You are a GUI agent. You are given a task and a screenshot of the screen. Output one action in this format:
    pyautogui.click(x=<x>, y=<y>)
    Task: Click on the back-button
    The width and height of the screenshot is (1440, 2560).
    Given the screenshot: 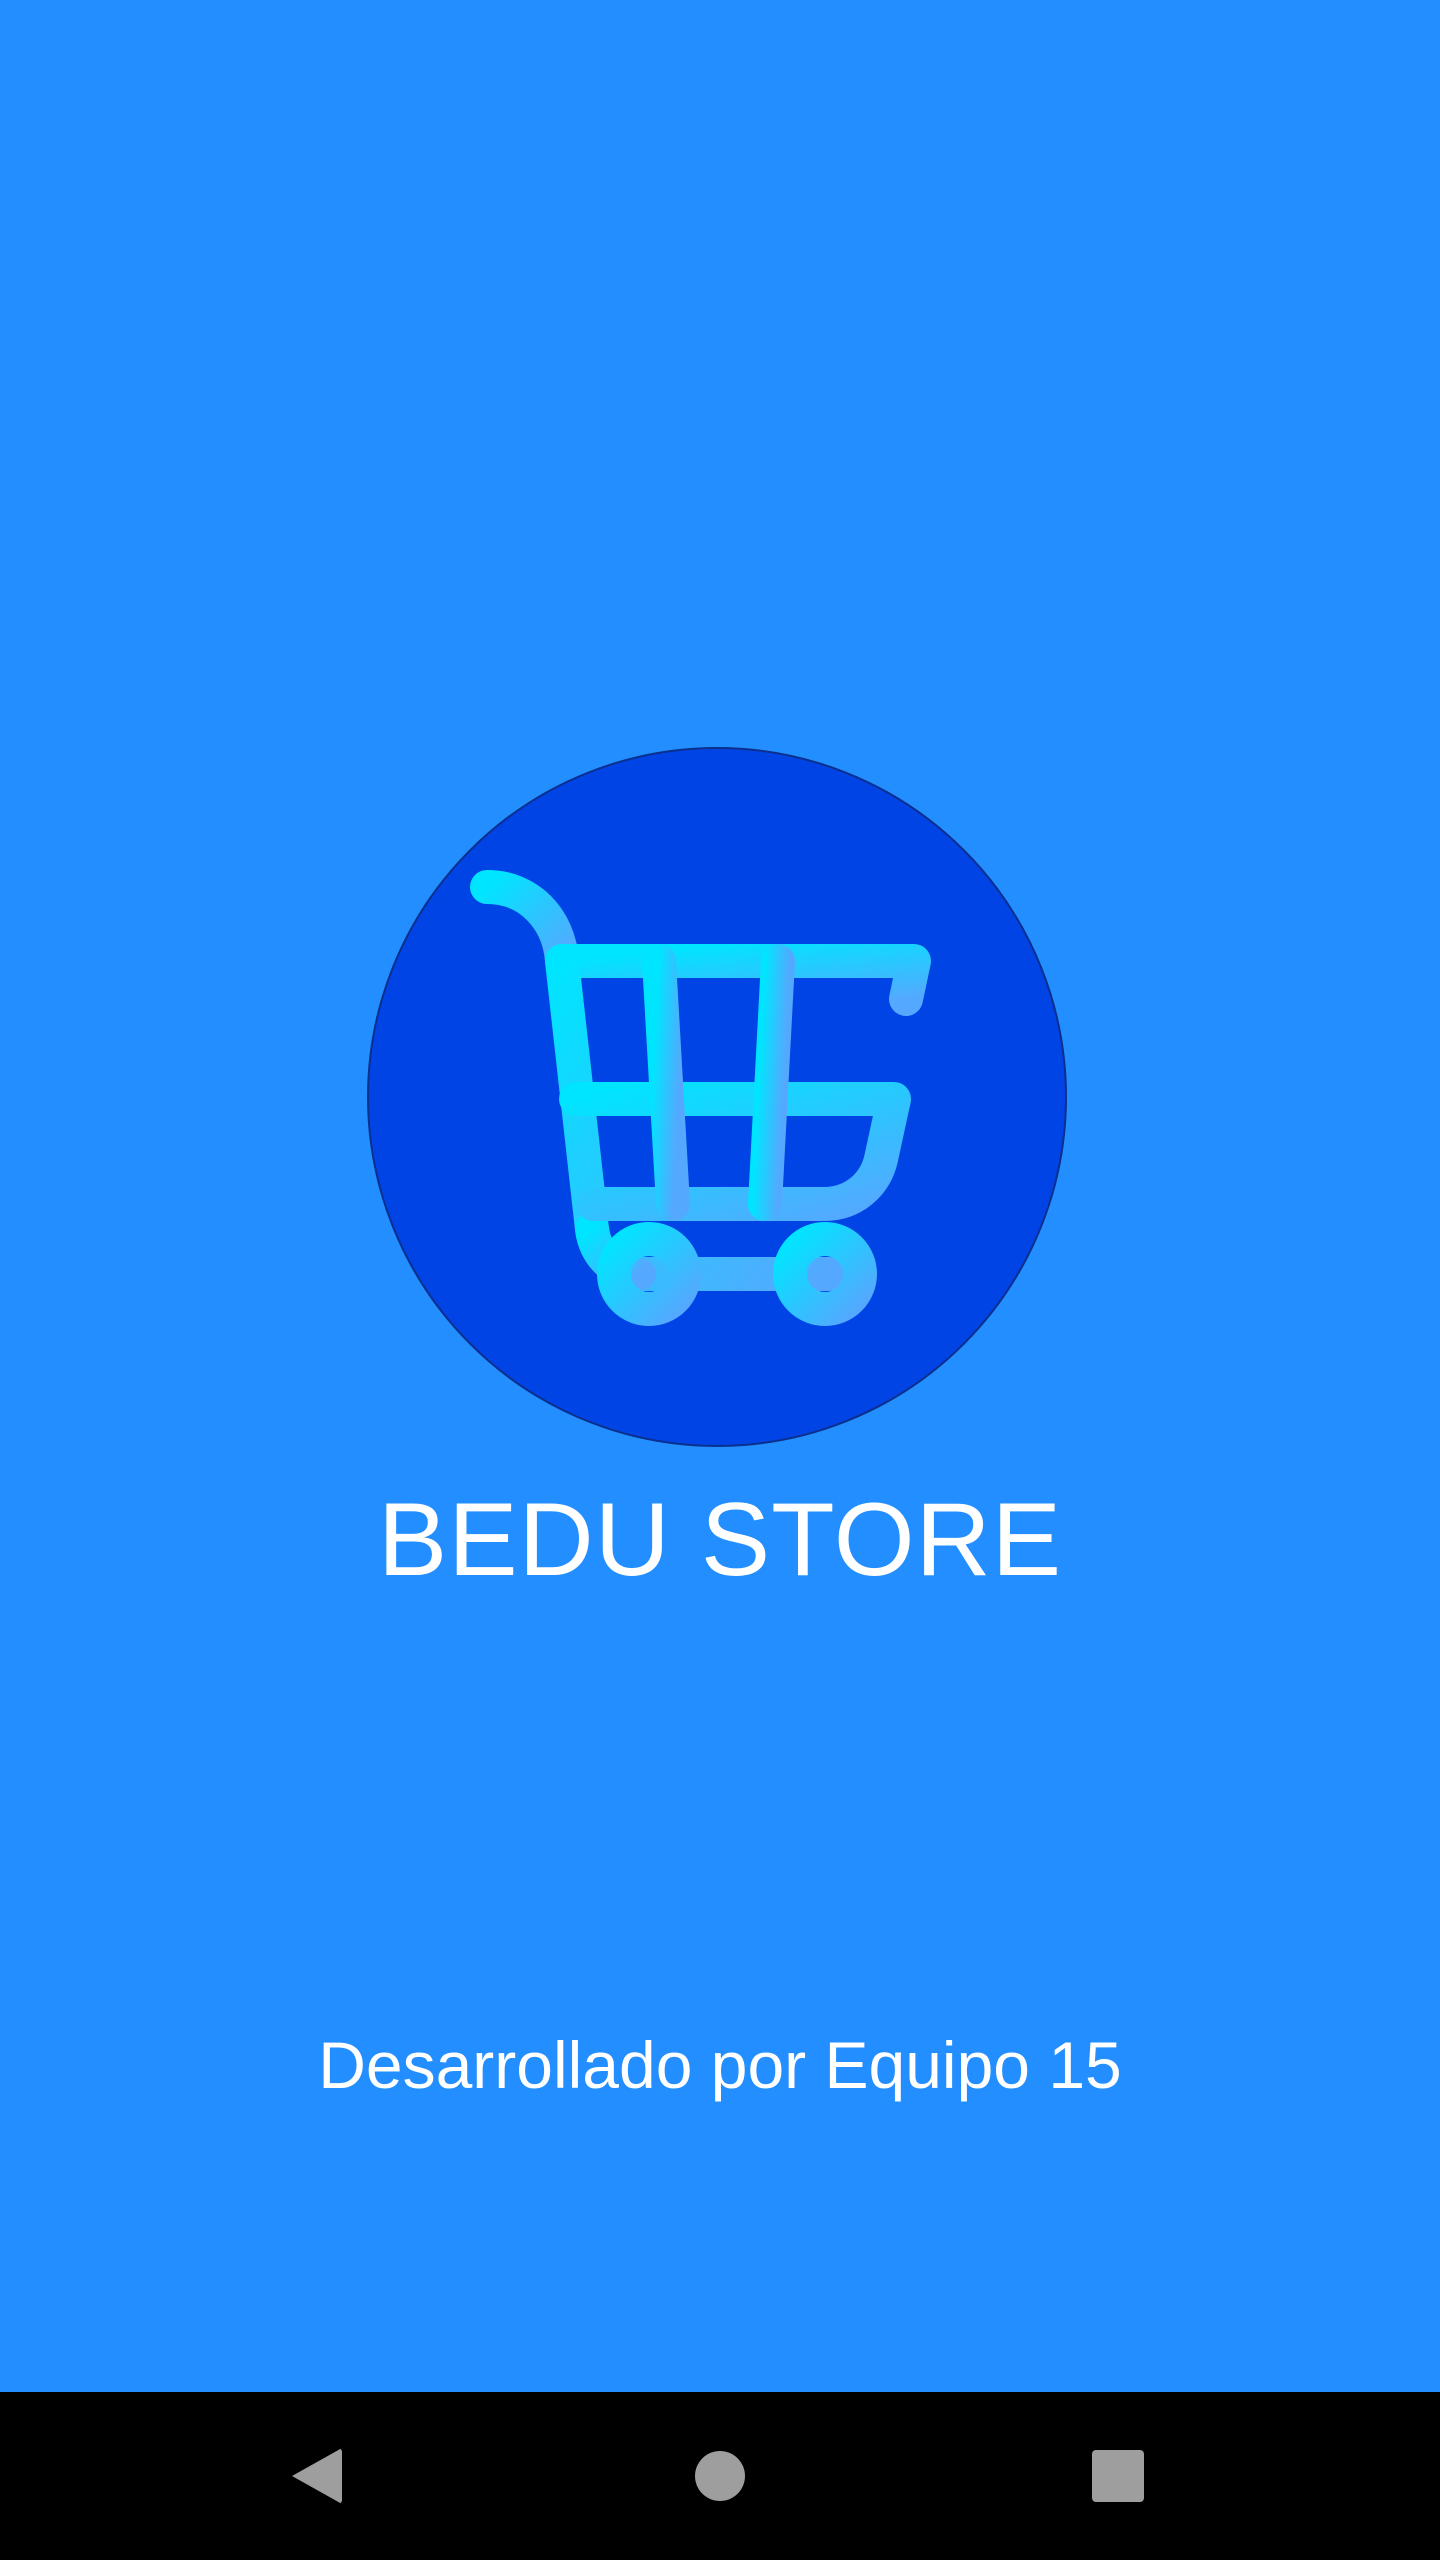 What is the action you would take?
    pyautogui.click(x=317, y=2476)
    